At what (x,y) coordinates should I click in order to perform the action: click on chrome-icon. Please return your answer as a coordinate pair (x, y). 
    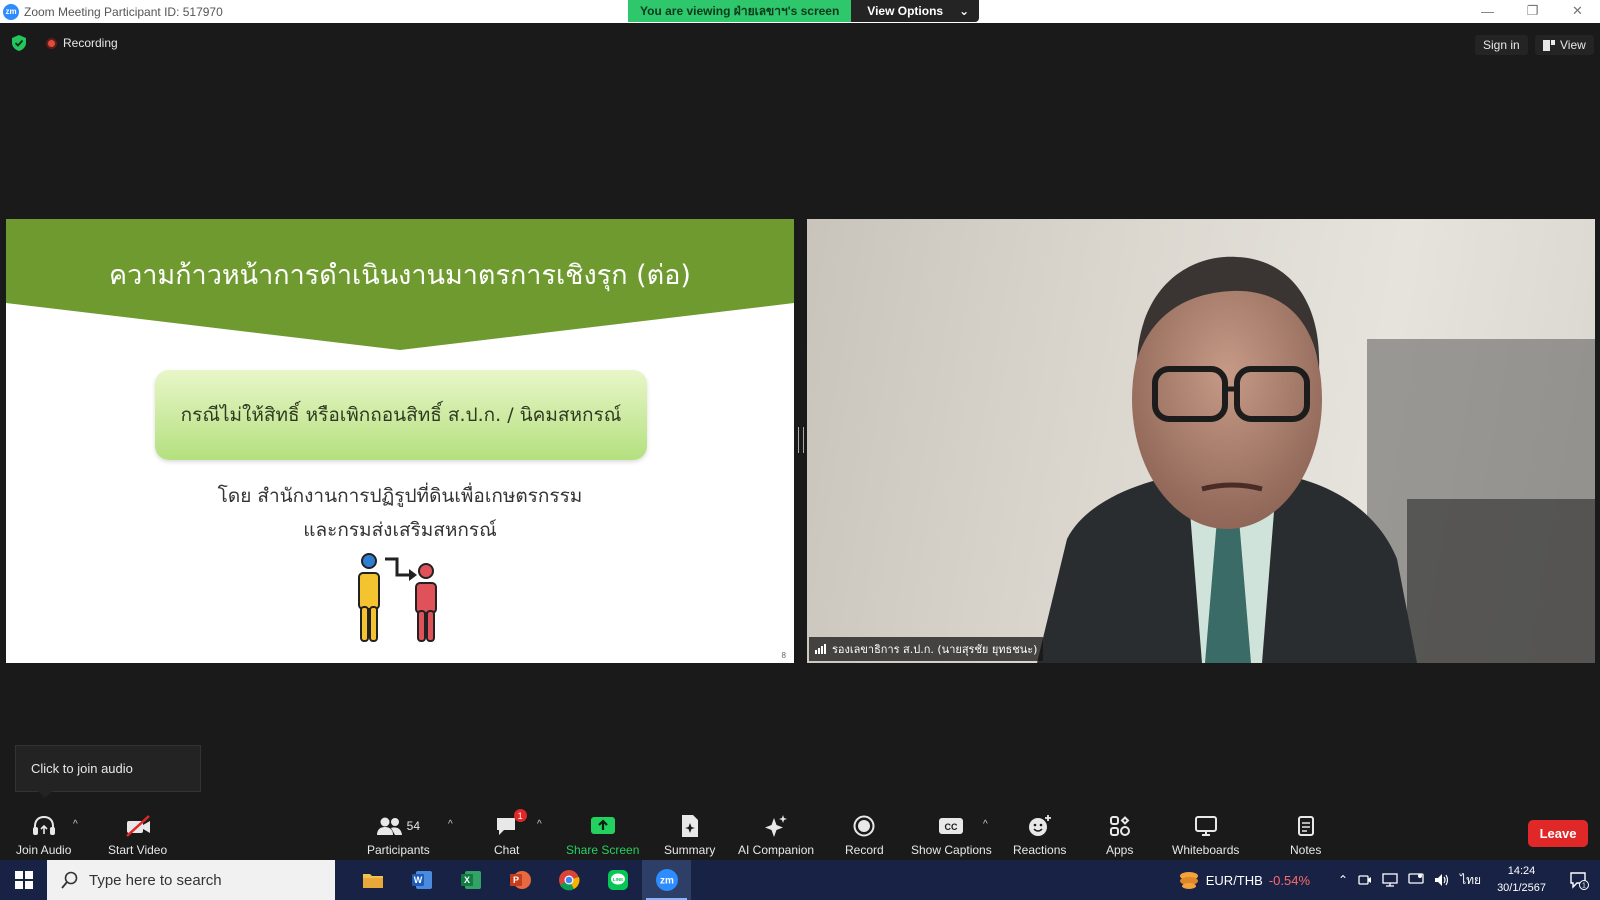
    Looking at the image, I should click on (568, 880).